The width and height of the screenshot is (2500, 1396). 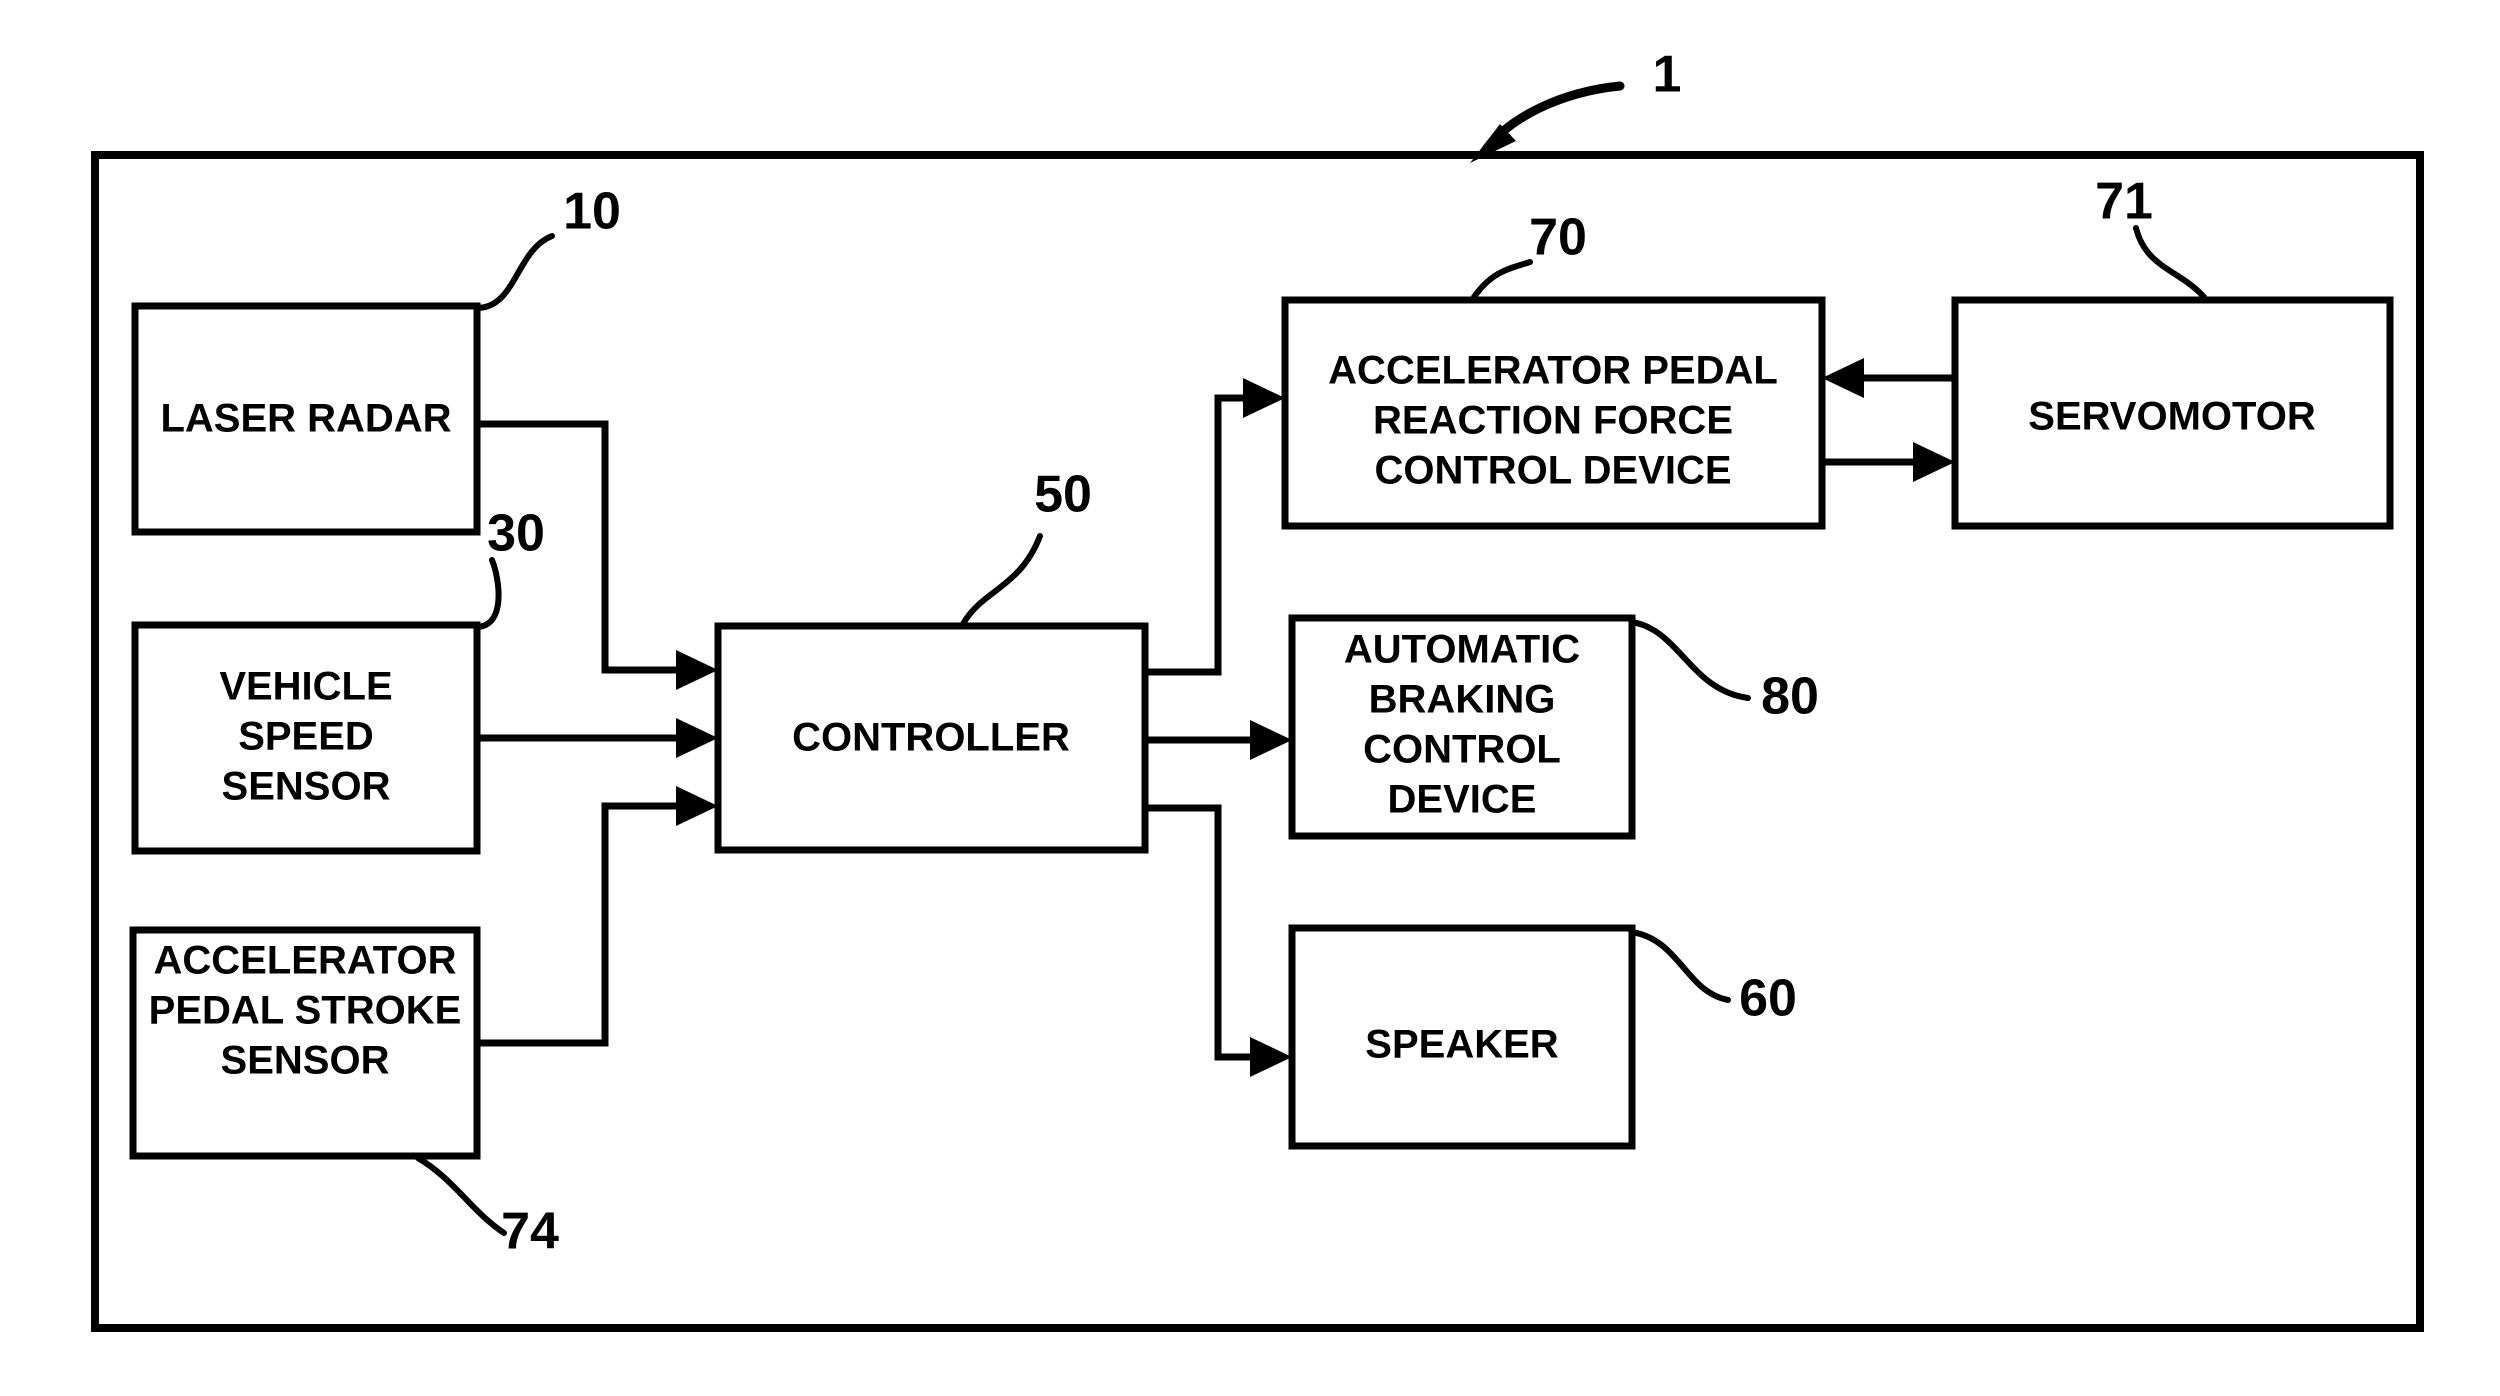 What do you see at coordinates (305, 961) in the screenshot?
I see `accelerator-pedal-stroke-sensor-label-line-0: ACCELERATOR` at bounding box center [305, 961].